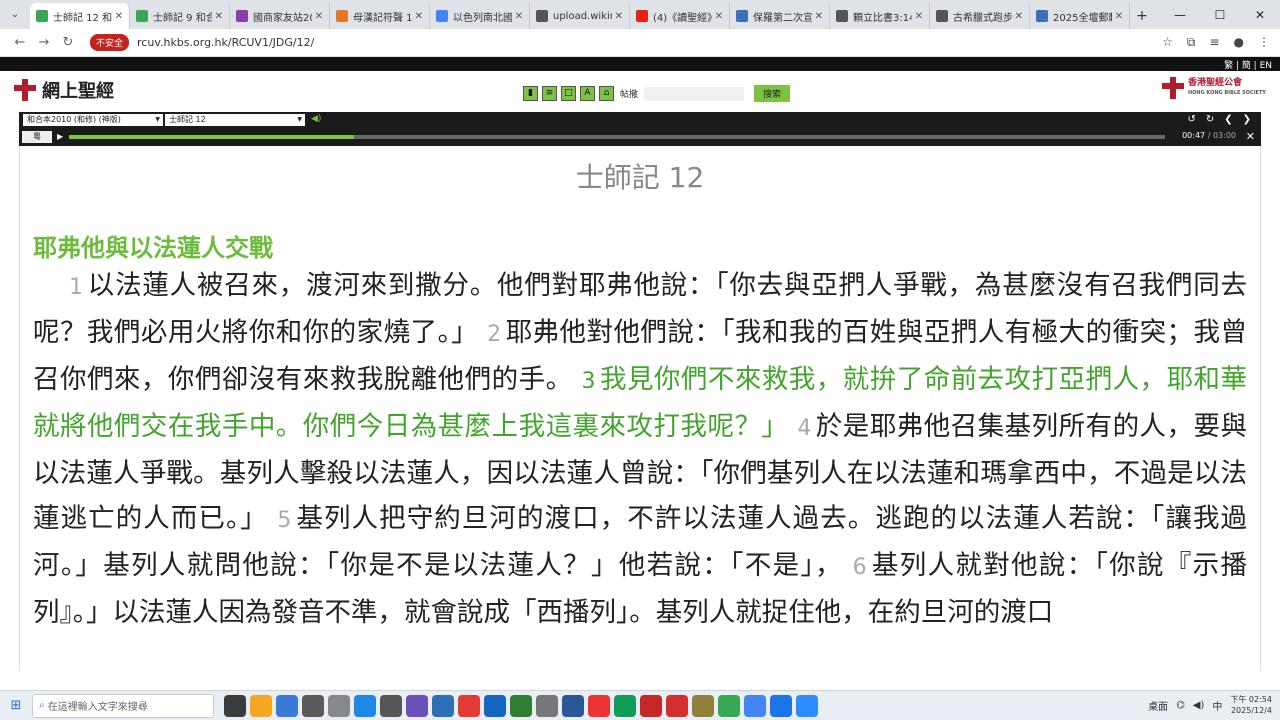  Describe the element at coordinates (880, 16) in the screenshot. I see `browser-tab: 顆立比書3:14 ✕` at that location.